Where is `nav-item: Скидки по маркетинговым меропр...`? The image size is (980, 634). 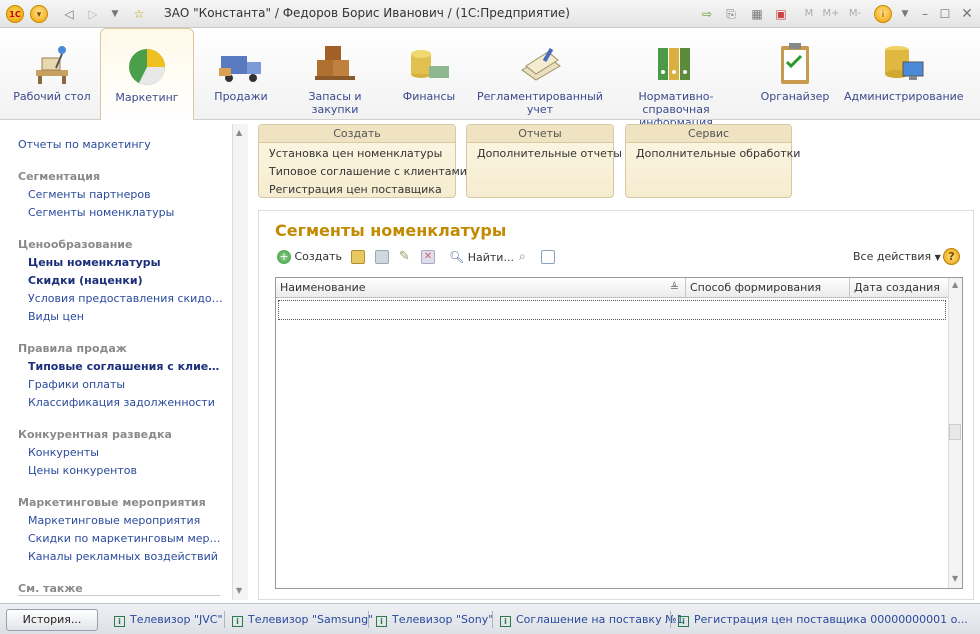
nav-item: Скидки по маркетинговым меропр... is located at coordinates (126, 538).